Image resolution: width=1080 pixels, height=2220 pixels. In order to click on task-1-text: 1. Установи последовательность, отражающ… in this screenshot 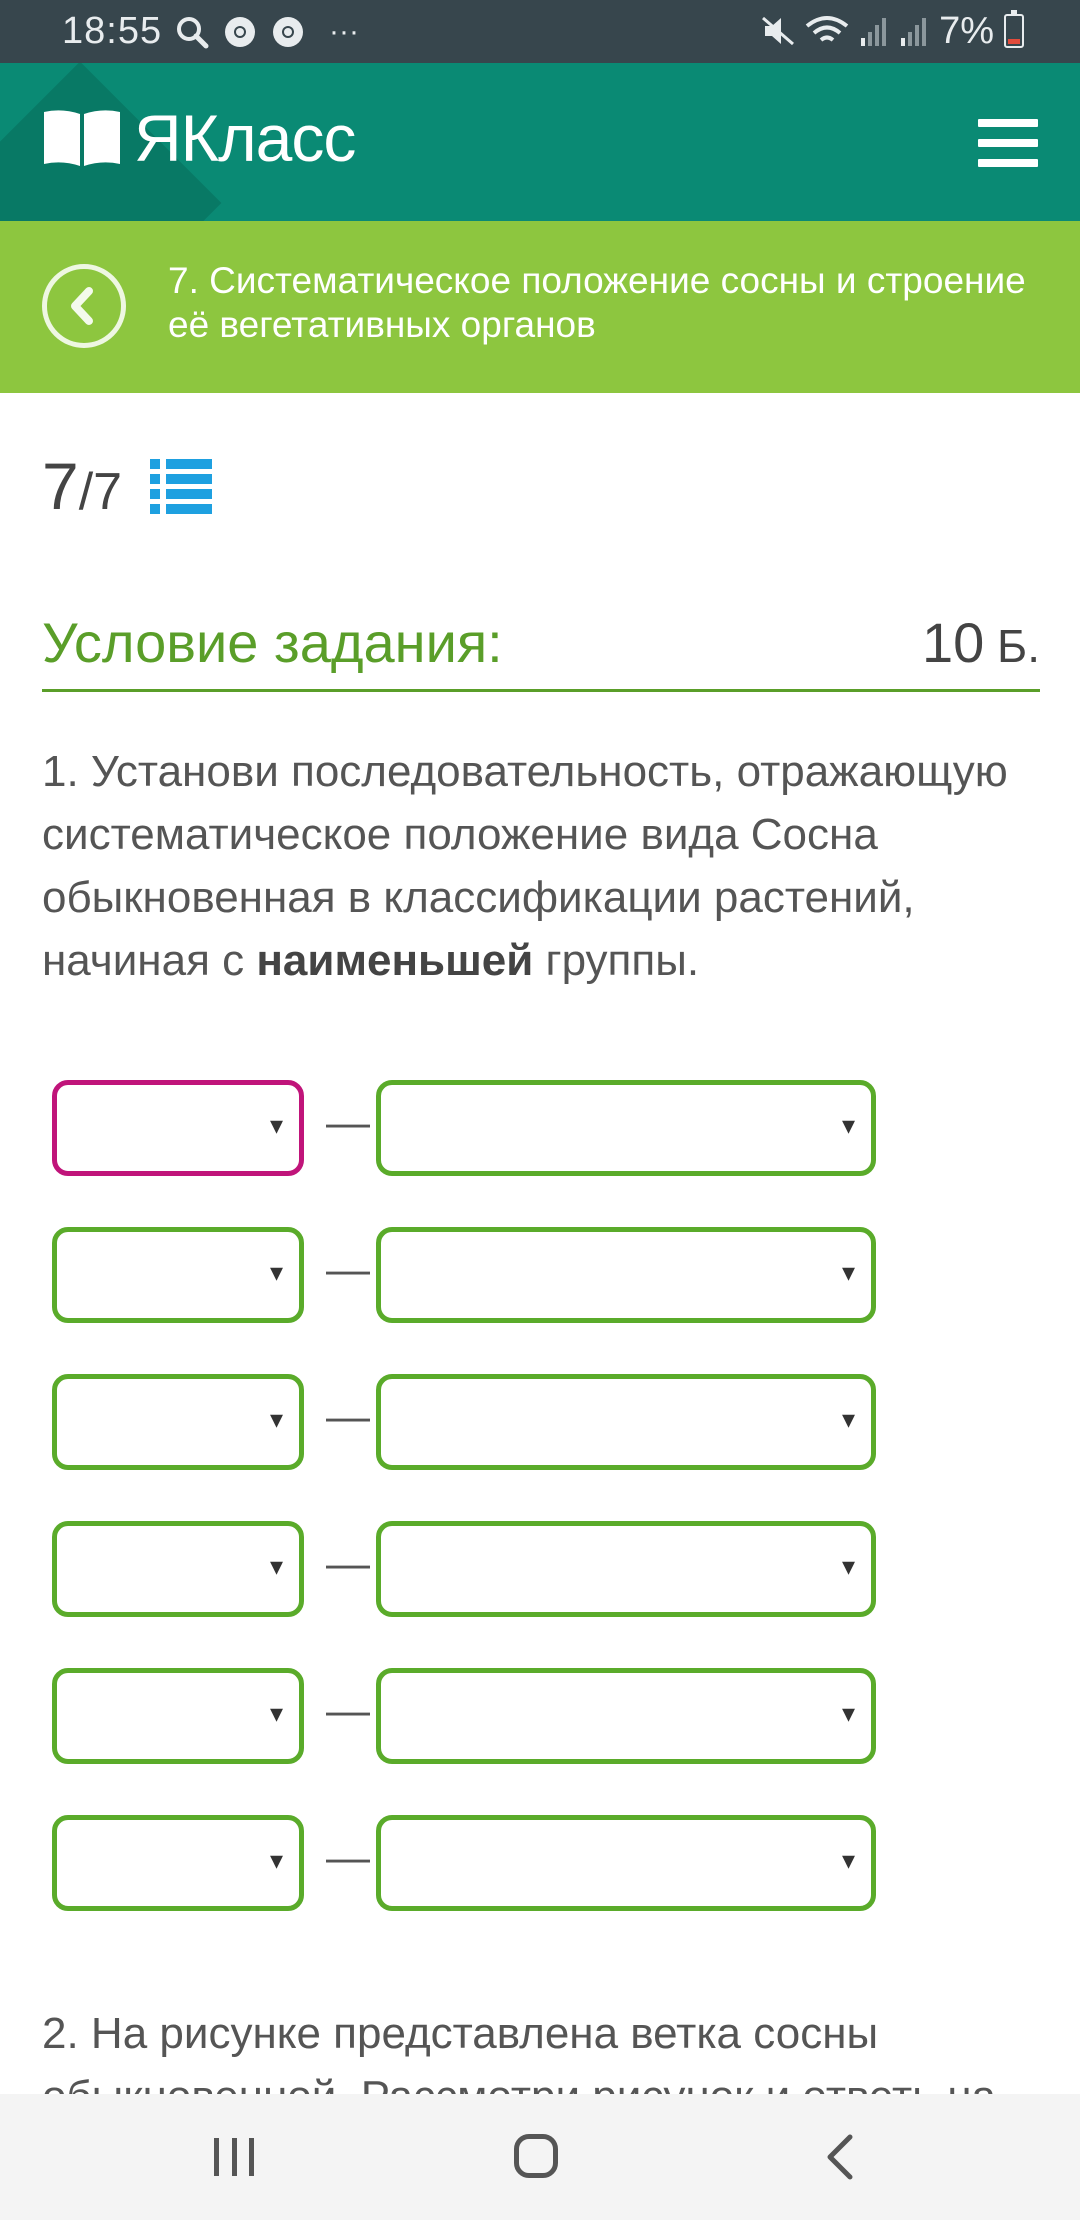, I will do `click(542, 866)`.